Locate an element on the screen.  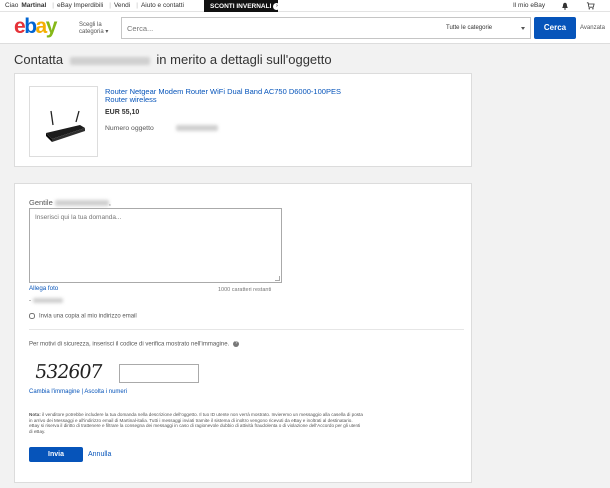
captcha-links: Cambia l'immagine | Ascolta i numeri is located at coordinates (78, 392).